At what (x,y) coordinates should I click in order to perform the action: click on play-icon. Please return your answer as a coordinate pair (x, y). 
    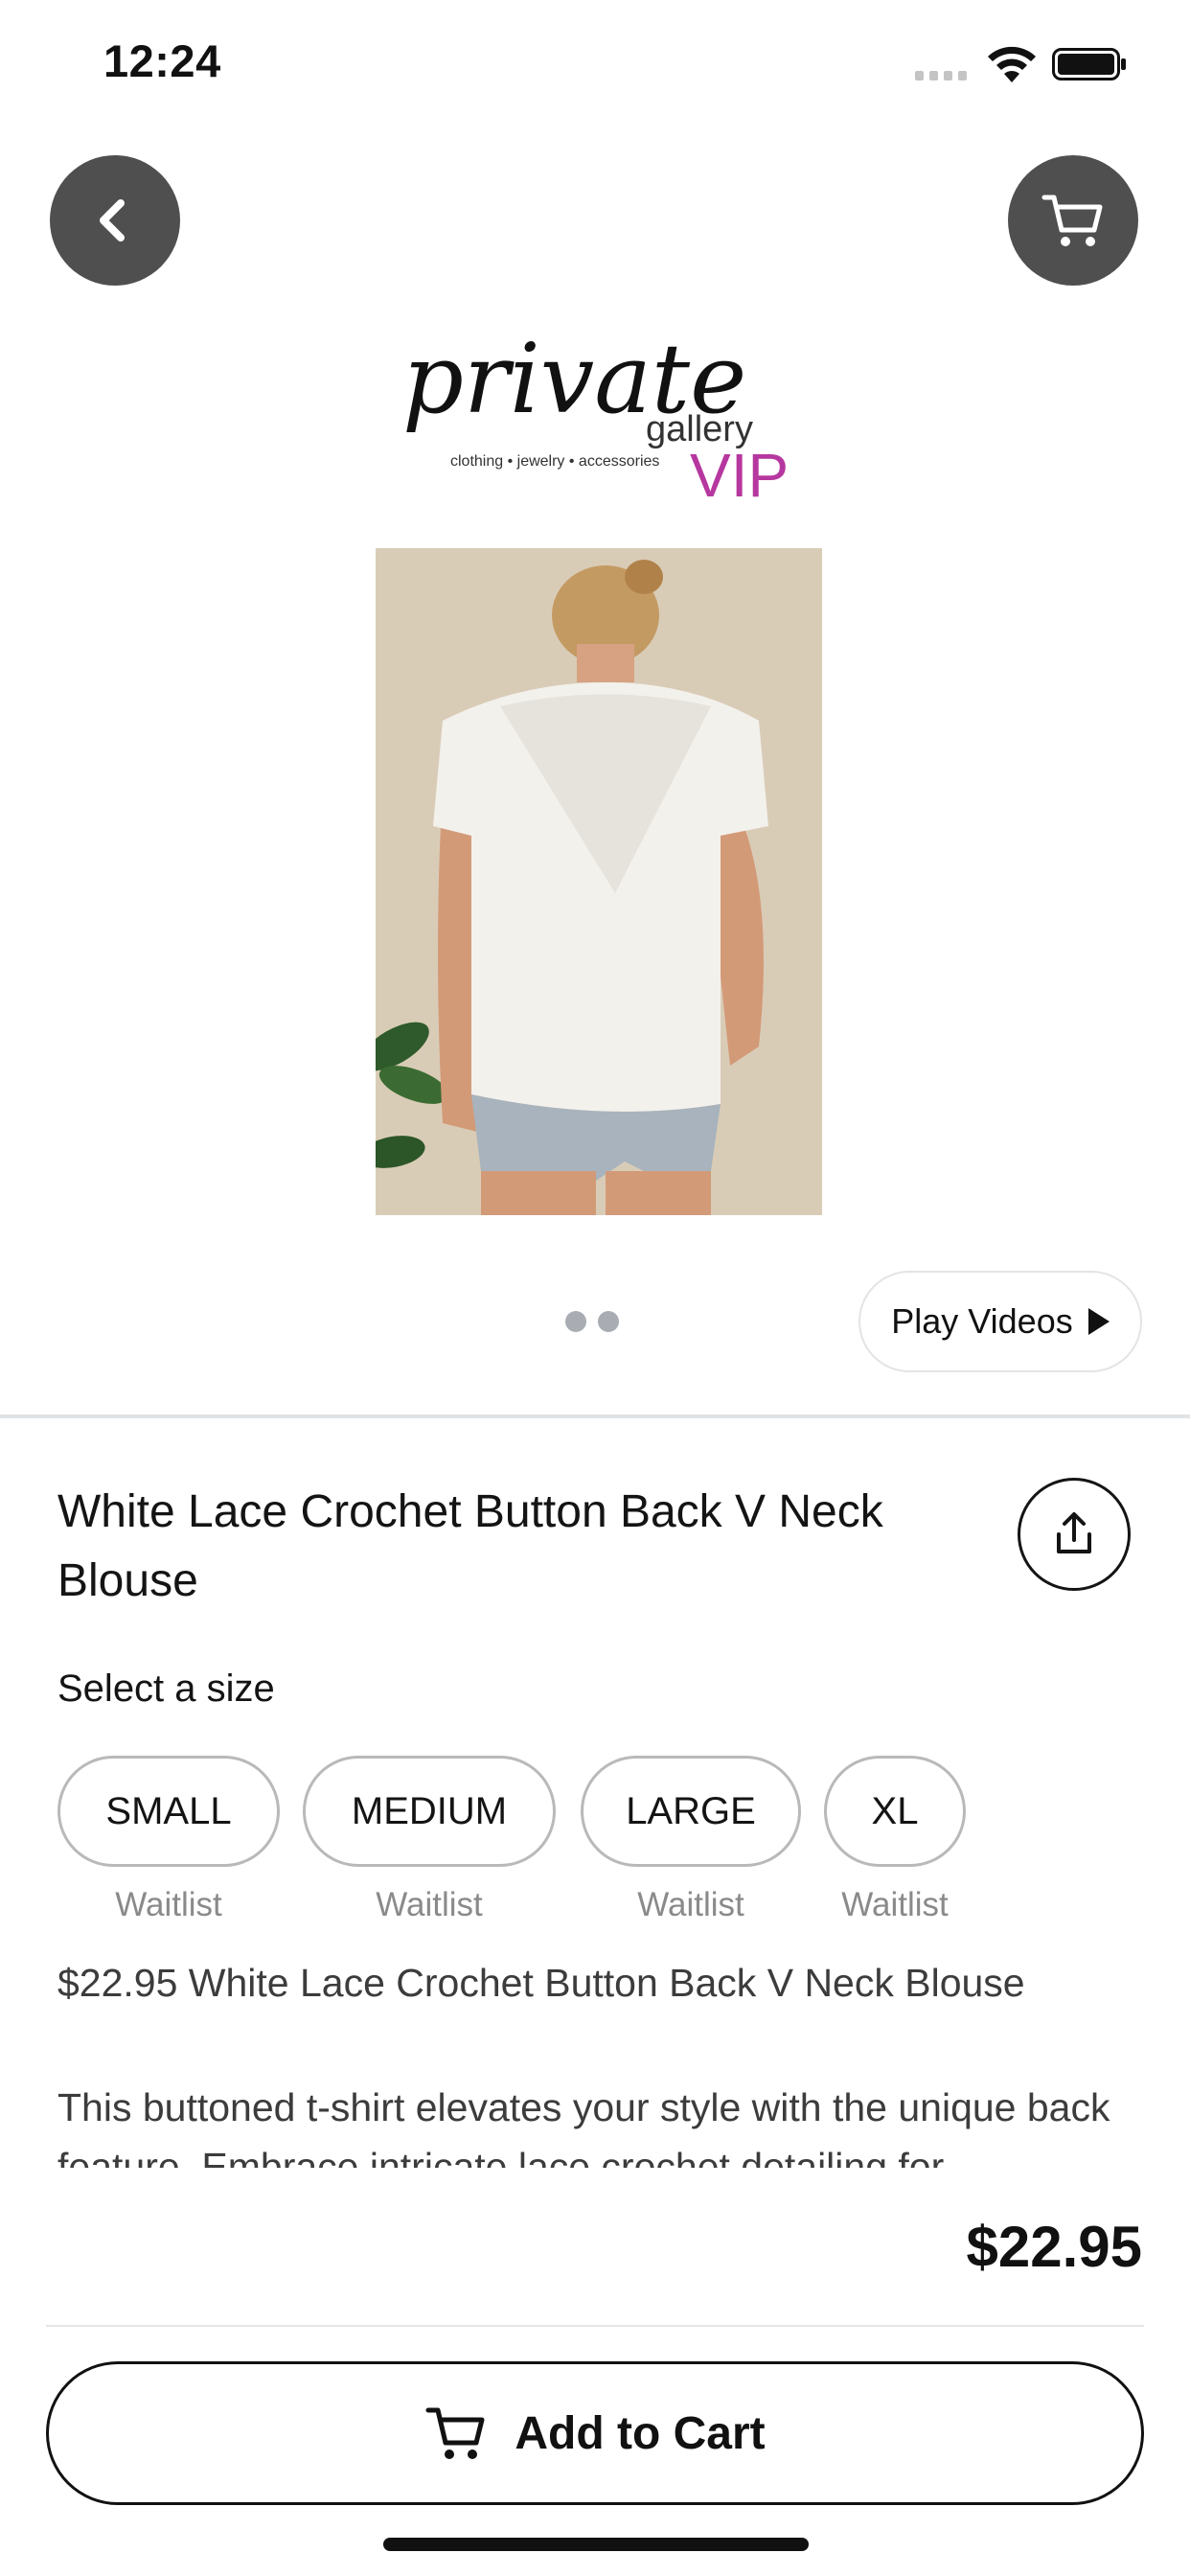
    Looking at the image, I should click on (1099, 1321).